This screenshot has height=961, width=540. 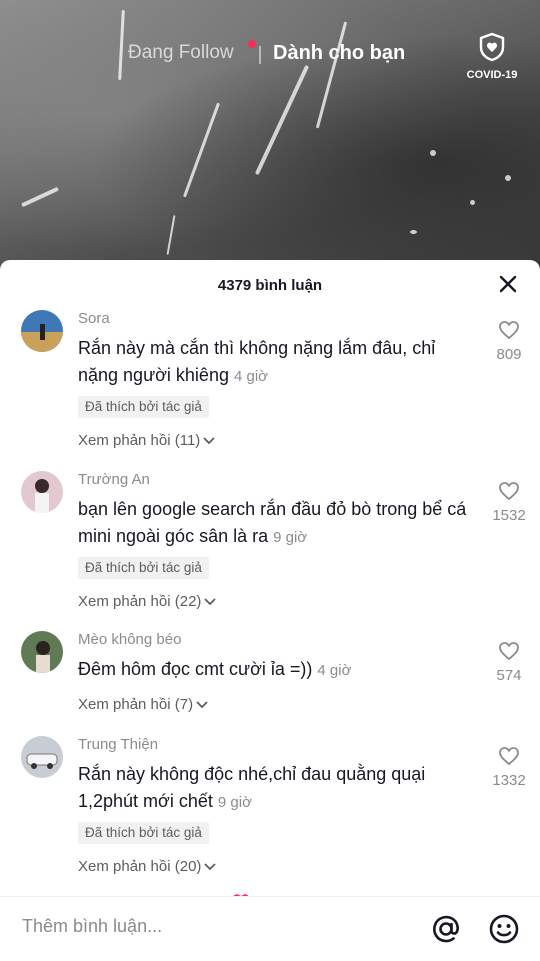 I want to click on tab-for-you: Dành cho bạn, so click(x=339, y=53).